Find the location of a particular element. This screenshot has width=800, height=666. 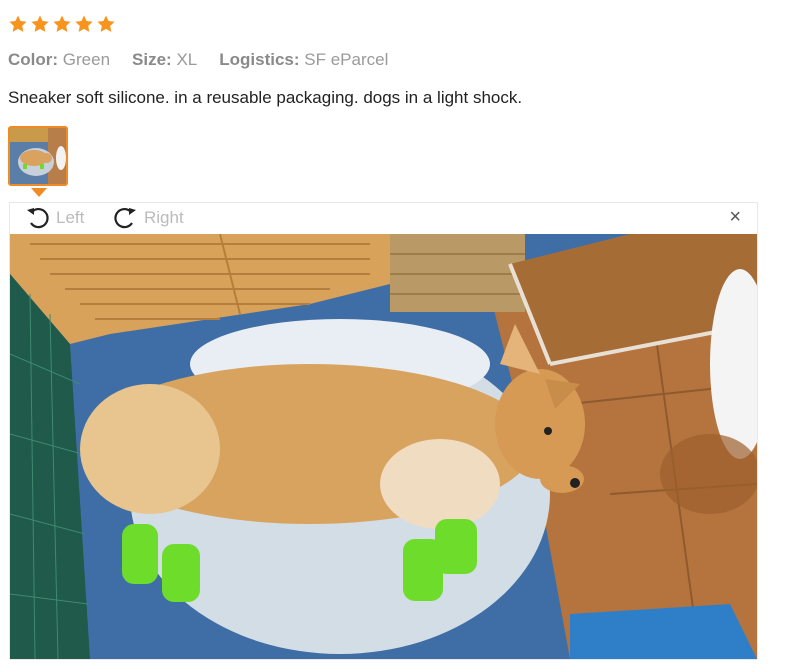

close-icon: × is located at coordinates (735, 217).